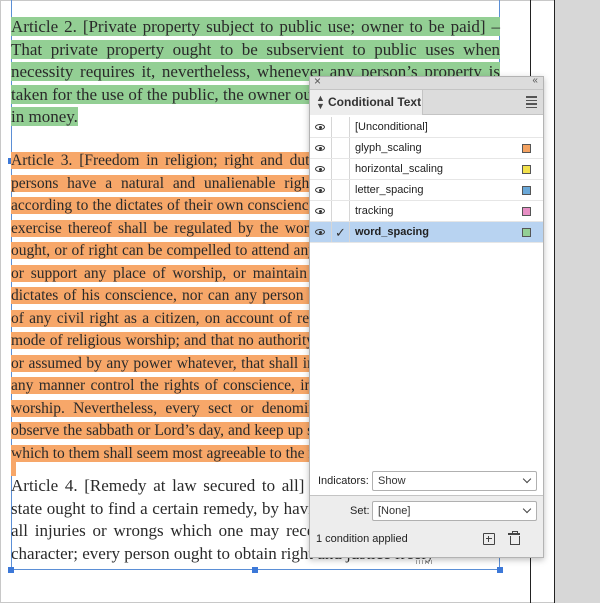 This screenshot has height=603, width=600. What do you see at coordinates (426, 82) in the screenshot?
I see `panel-title-bar: × ‹‹` at bounding box center [426, 82].